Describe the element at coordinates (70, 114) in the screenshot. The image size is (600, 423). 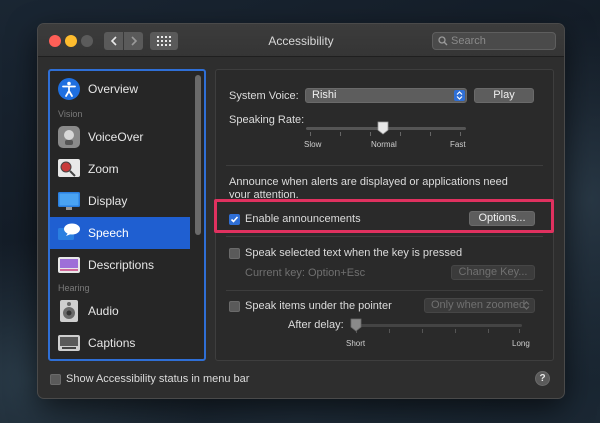
I see `section-header-vision: Vision` at that location.